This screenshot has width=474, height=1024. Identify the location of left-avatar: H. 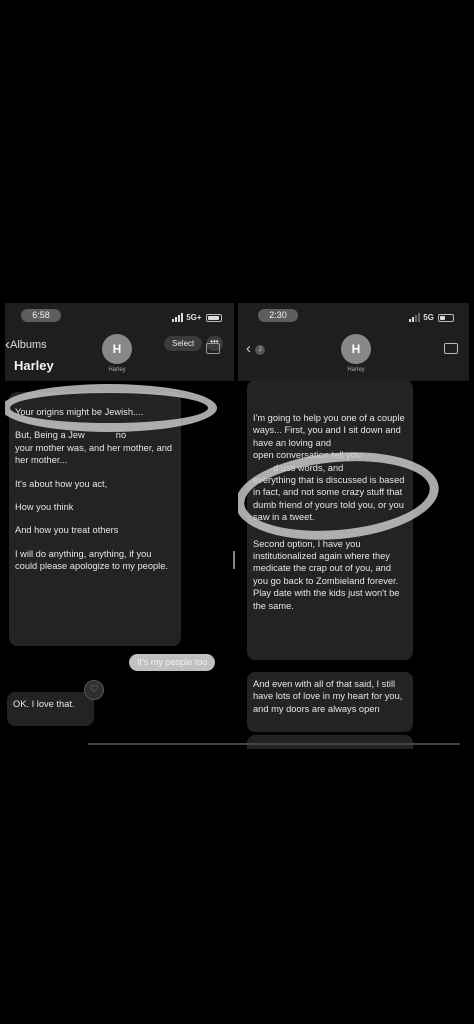
(117, 349).